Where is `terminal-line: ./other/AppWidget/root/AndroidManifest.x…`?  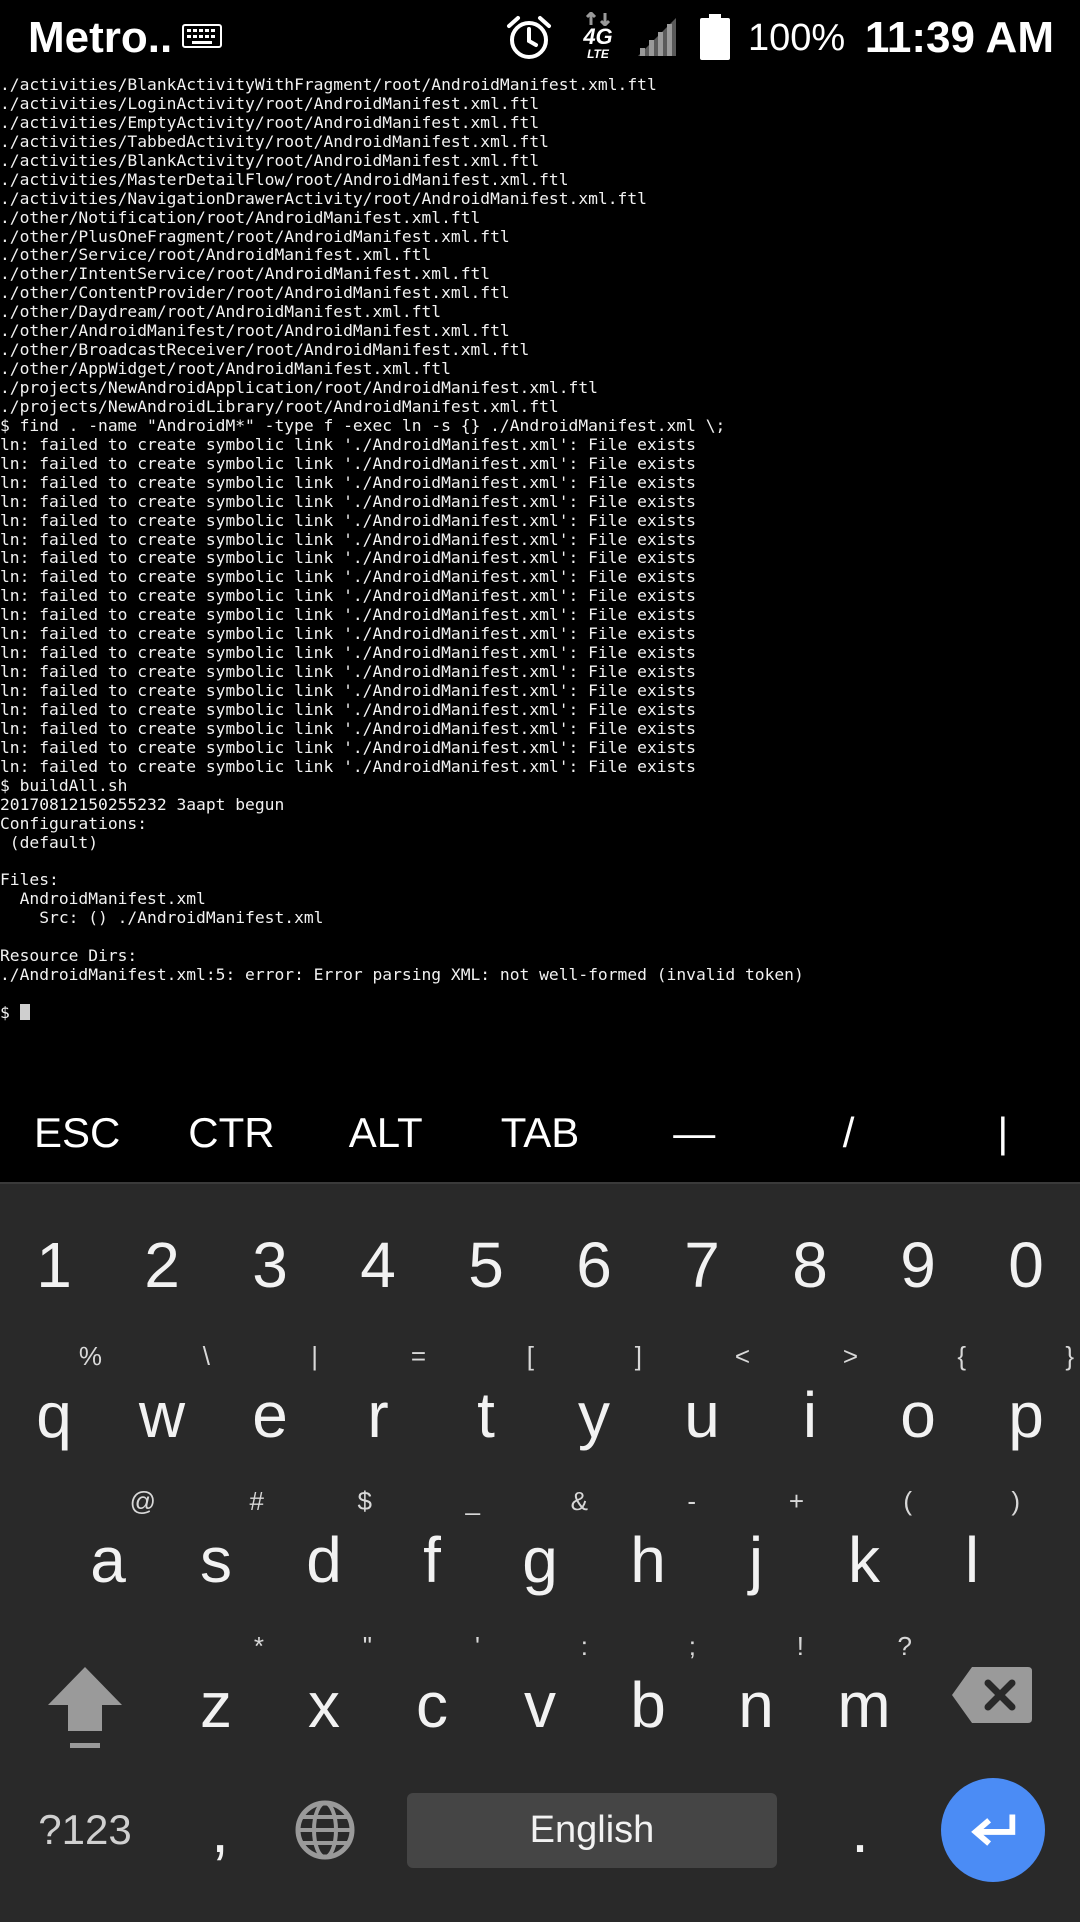
terminal-line: ./other/AppWidget/root/AndroidManifest.x… is located at coordinates (225, 369).